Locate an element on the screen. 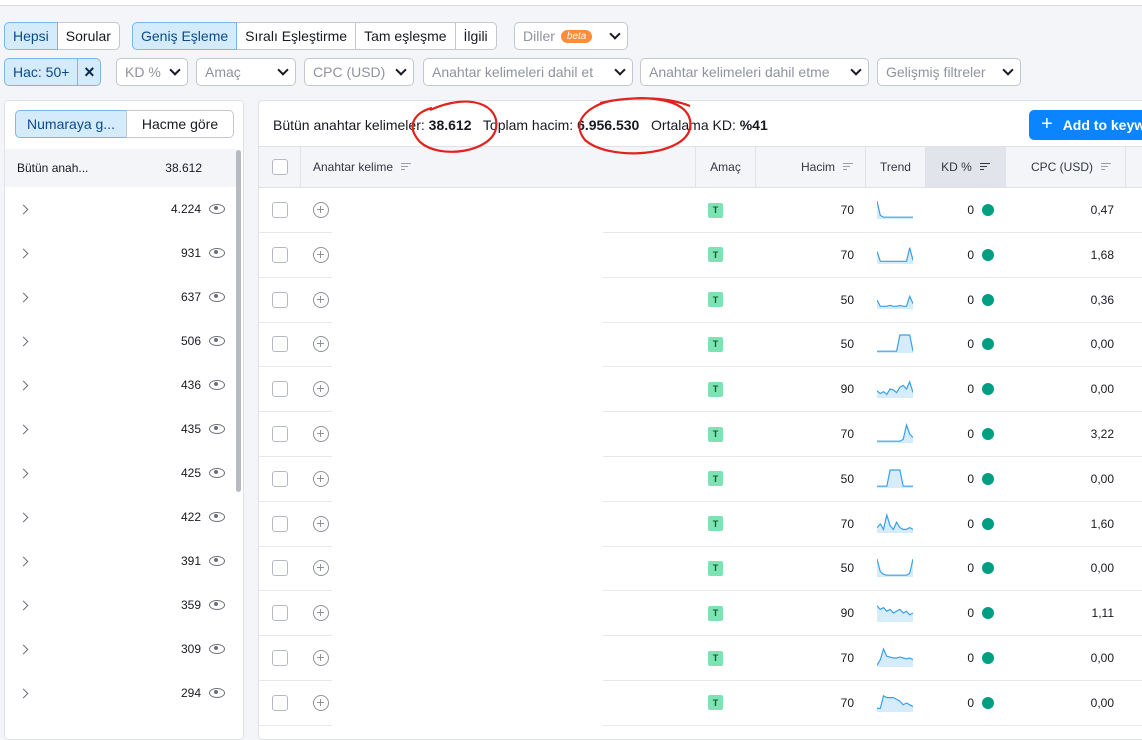 Image resolution: width=1142 pixels, height=740 pixels. trend-line is located at coordinates (895, 209).